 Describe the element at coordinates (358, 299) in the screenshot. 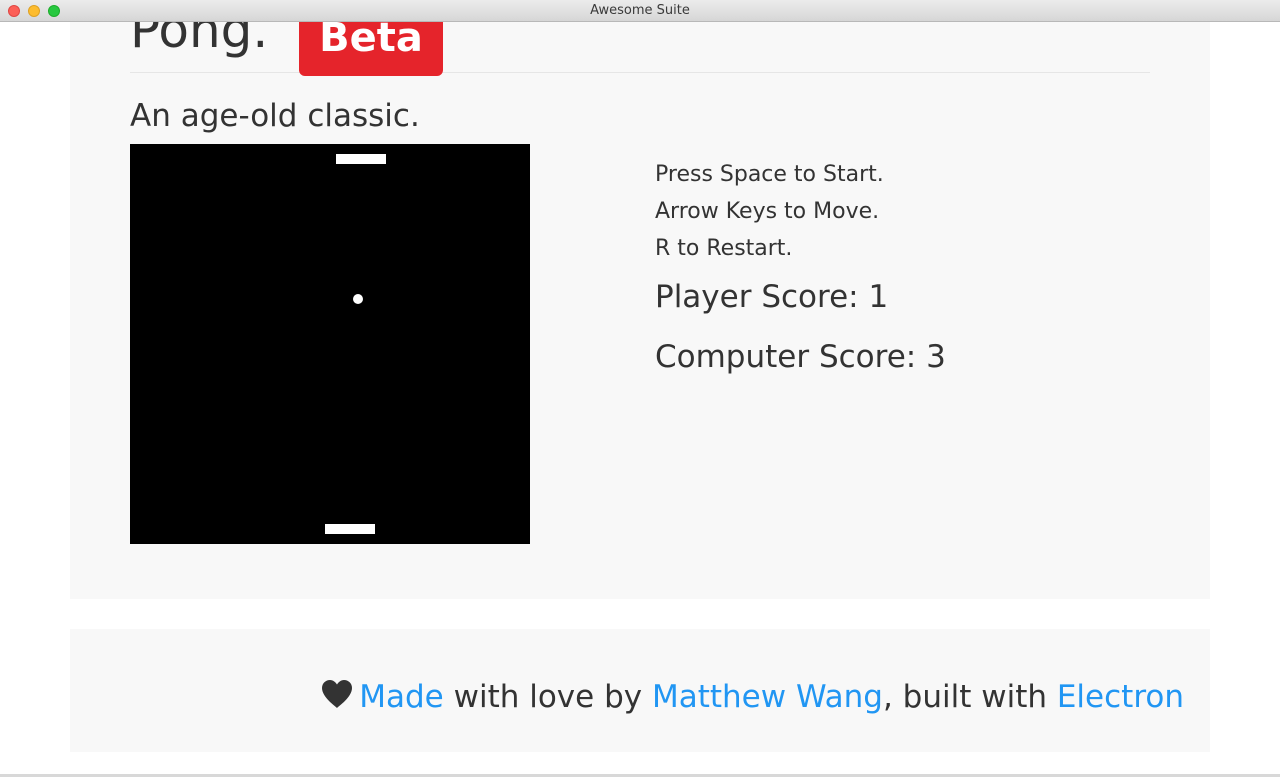

I see `pong-ball` at that location.